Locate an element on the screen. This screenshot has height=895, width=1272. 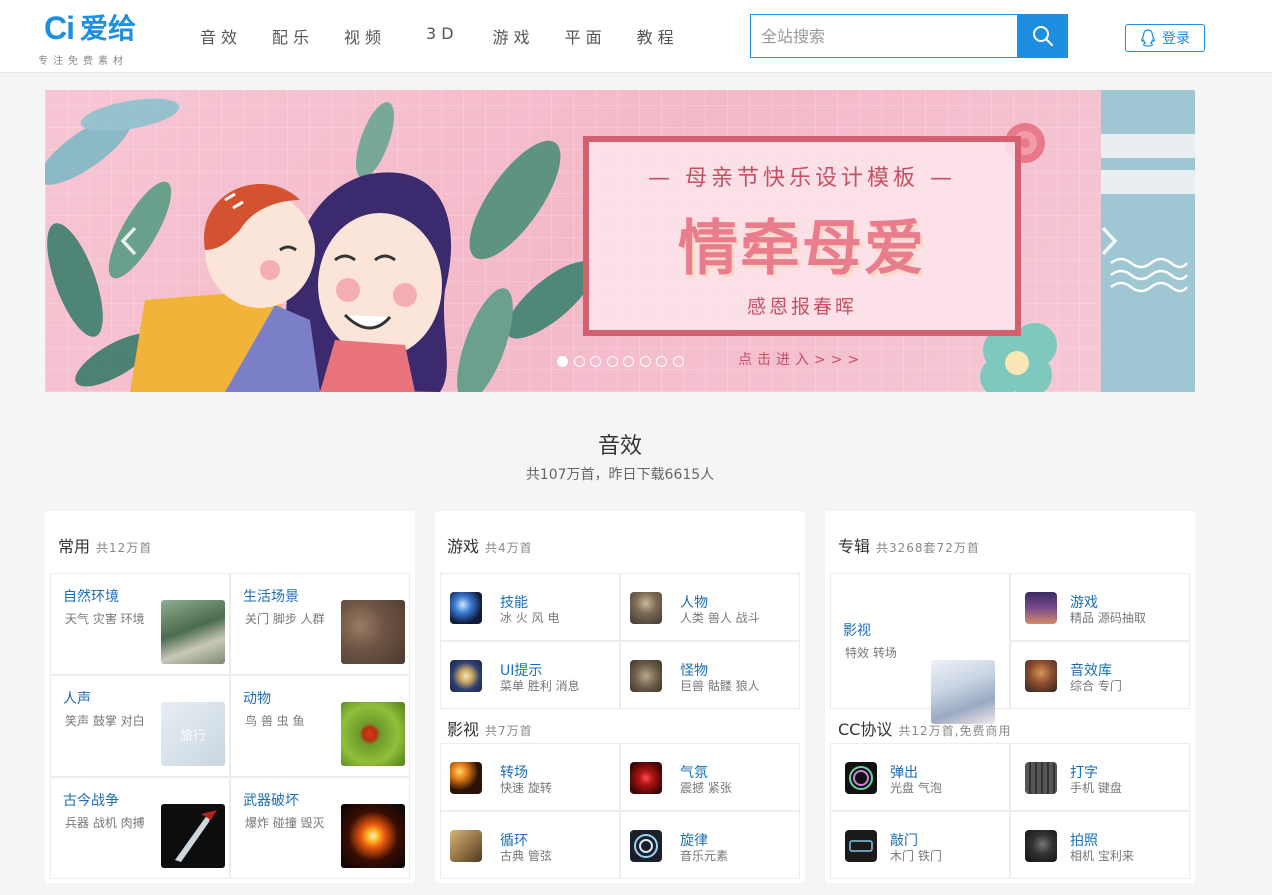
category-skill: 技能 冰 火 风 电 is located at coordinates (530, 607).